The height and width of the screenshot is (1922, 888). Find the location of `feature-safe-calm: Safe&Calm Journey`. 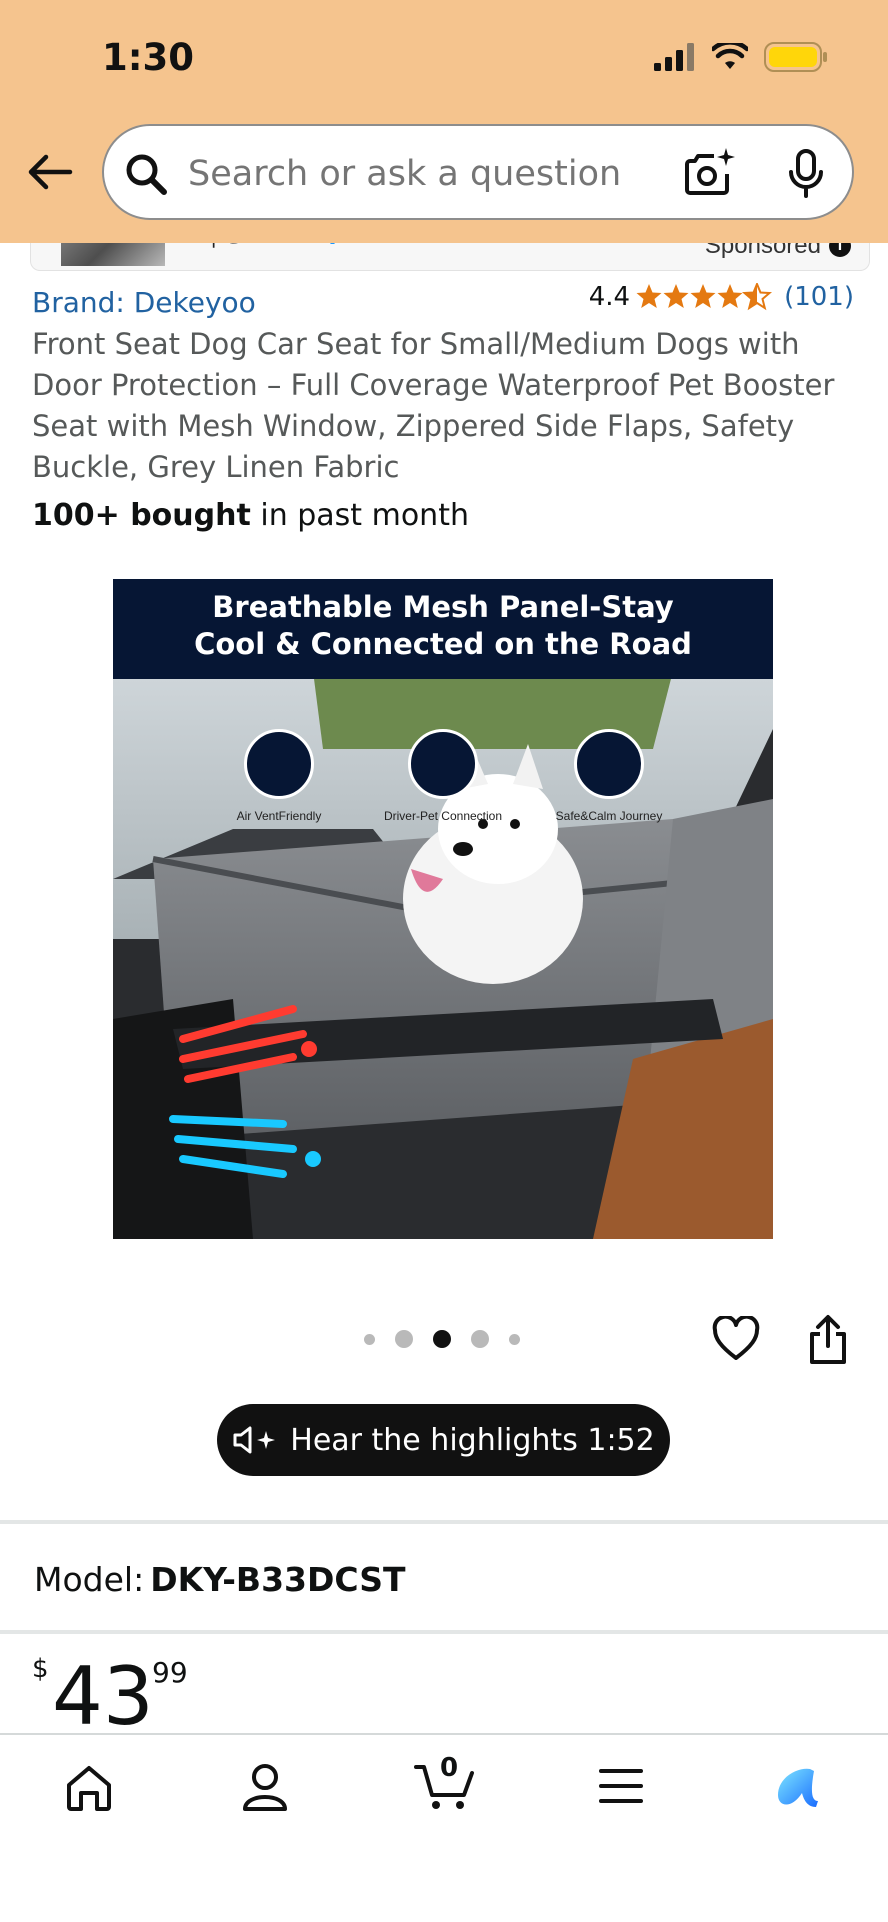

feature-safe-calm: Safe&Calm Journey is located at coordinates (609, 776).